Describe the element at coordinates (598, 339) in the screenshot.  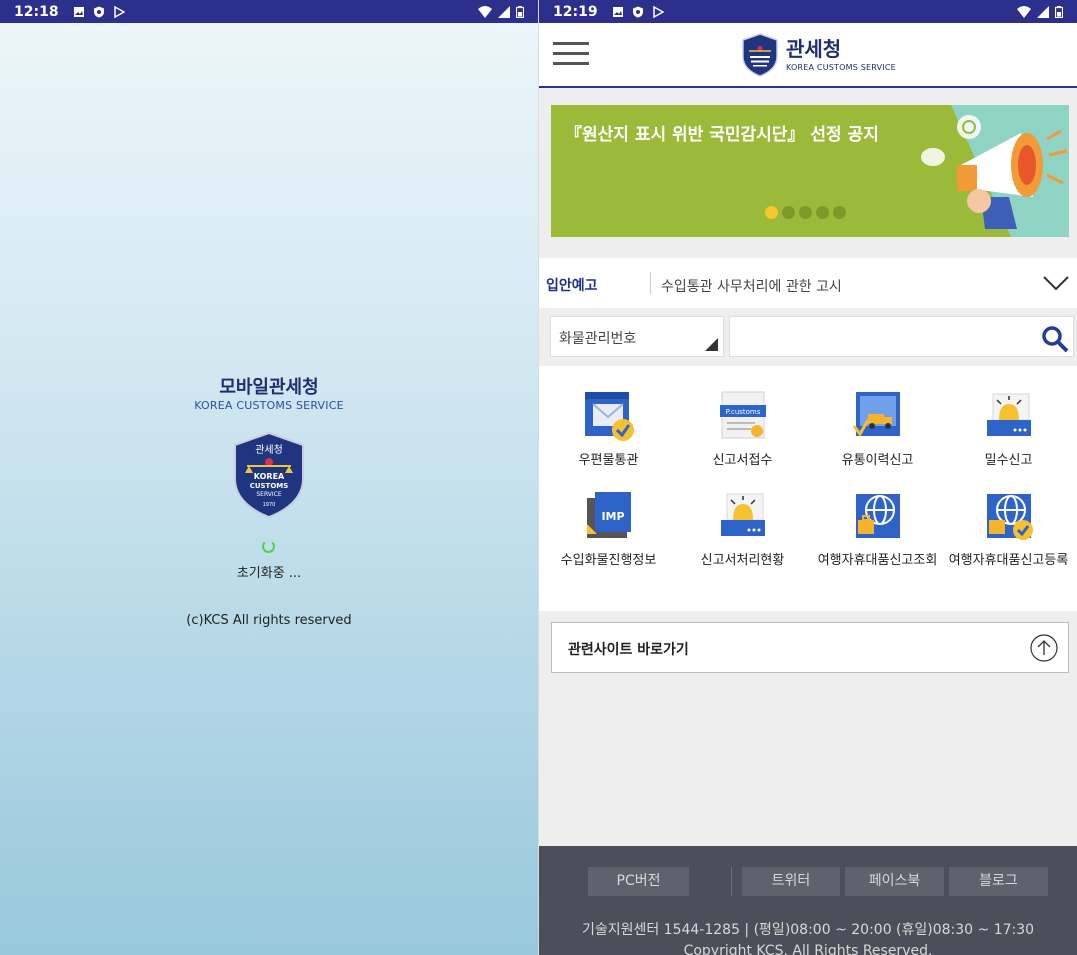
I see `search-type-value: 화물관리번호` at that location.